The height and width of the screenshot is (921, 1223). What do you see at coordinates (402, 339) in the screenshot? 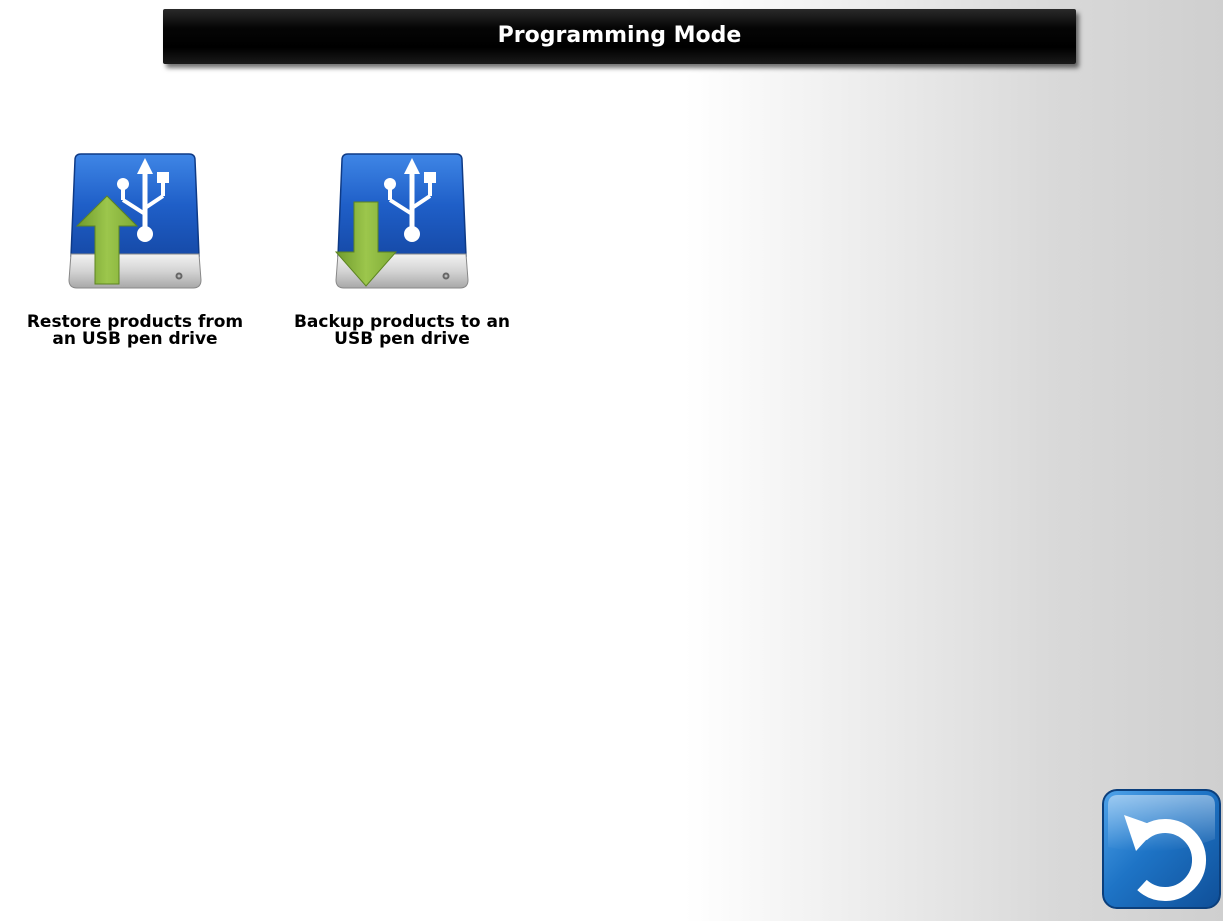
I see `backup-label-line2: USB pen drive` at bounding box center [402, 339].